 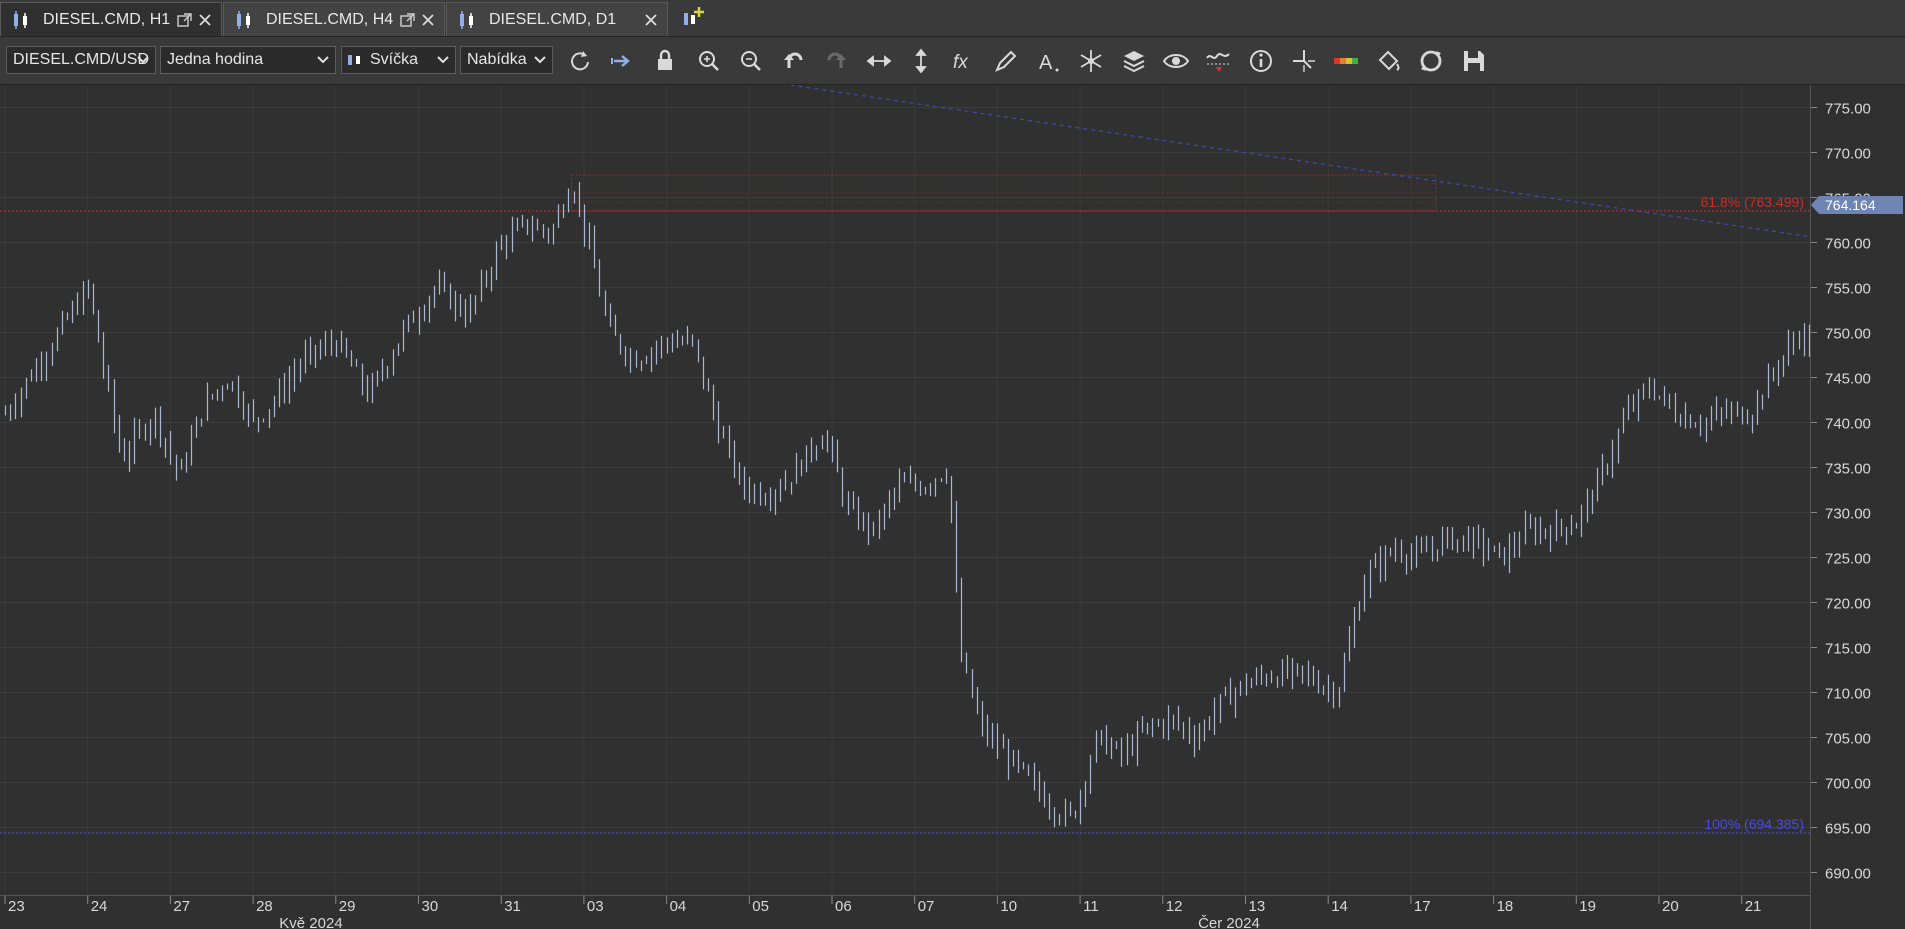 What do you see at coordinates (16, 906) in the screenshot?
I see `time-tick-label: 23` at bounding box center [16, 906].